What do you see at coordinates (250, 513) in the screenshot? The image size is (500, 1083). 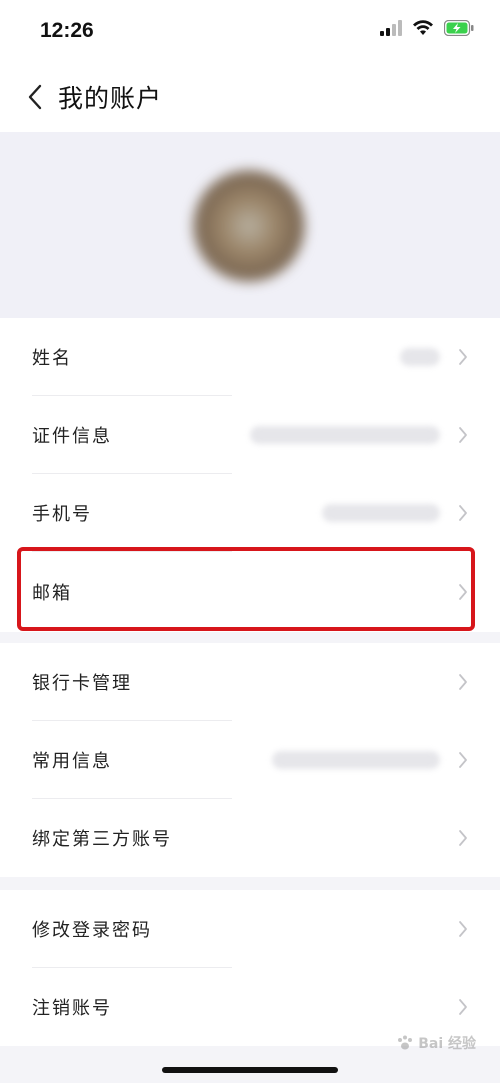 I see `row-phone: 手机号` at bounding box center [250, 513].